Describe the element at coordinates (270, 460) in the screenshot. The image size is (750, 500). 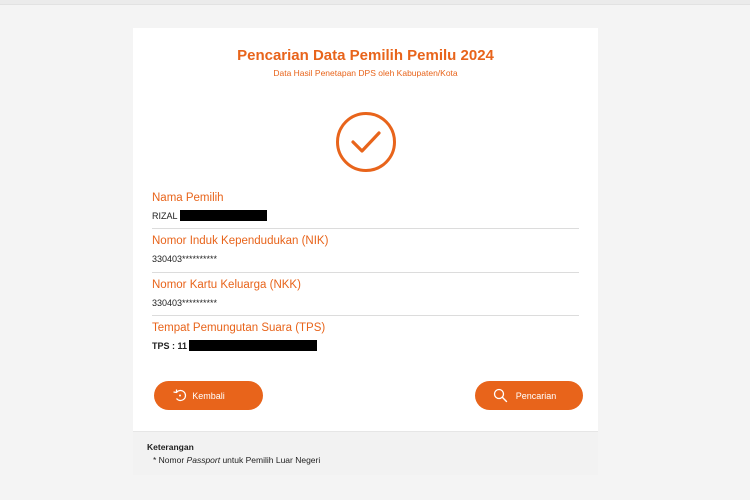
I see `note-suffix: untuk Pemilih Luar Negeri` at that location.